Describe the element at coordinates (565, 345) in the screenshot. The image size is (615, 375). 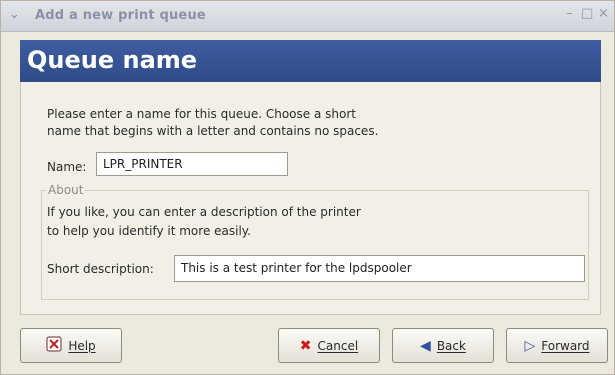
I see `forward-label: Forward` at that location.